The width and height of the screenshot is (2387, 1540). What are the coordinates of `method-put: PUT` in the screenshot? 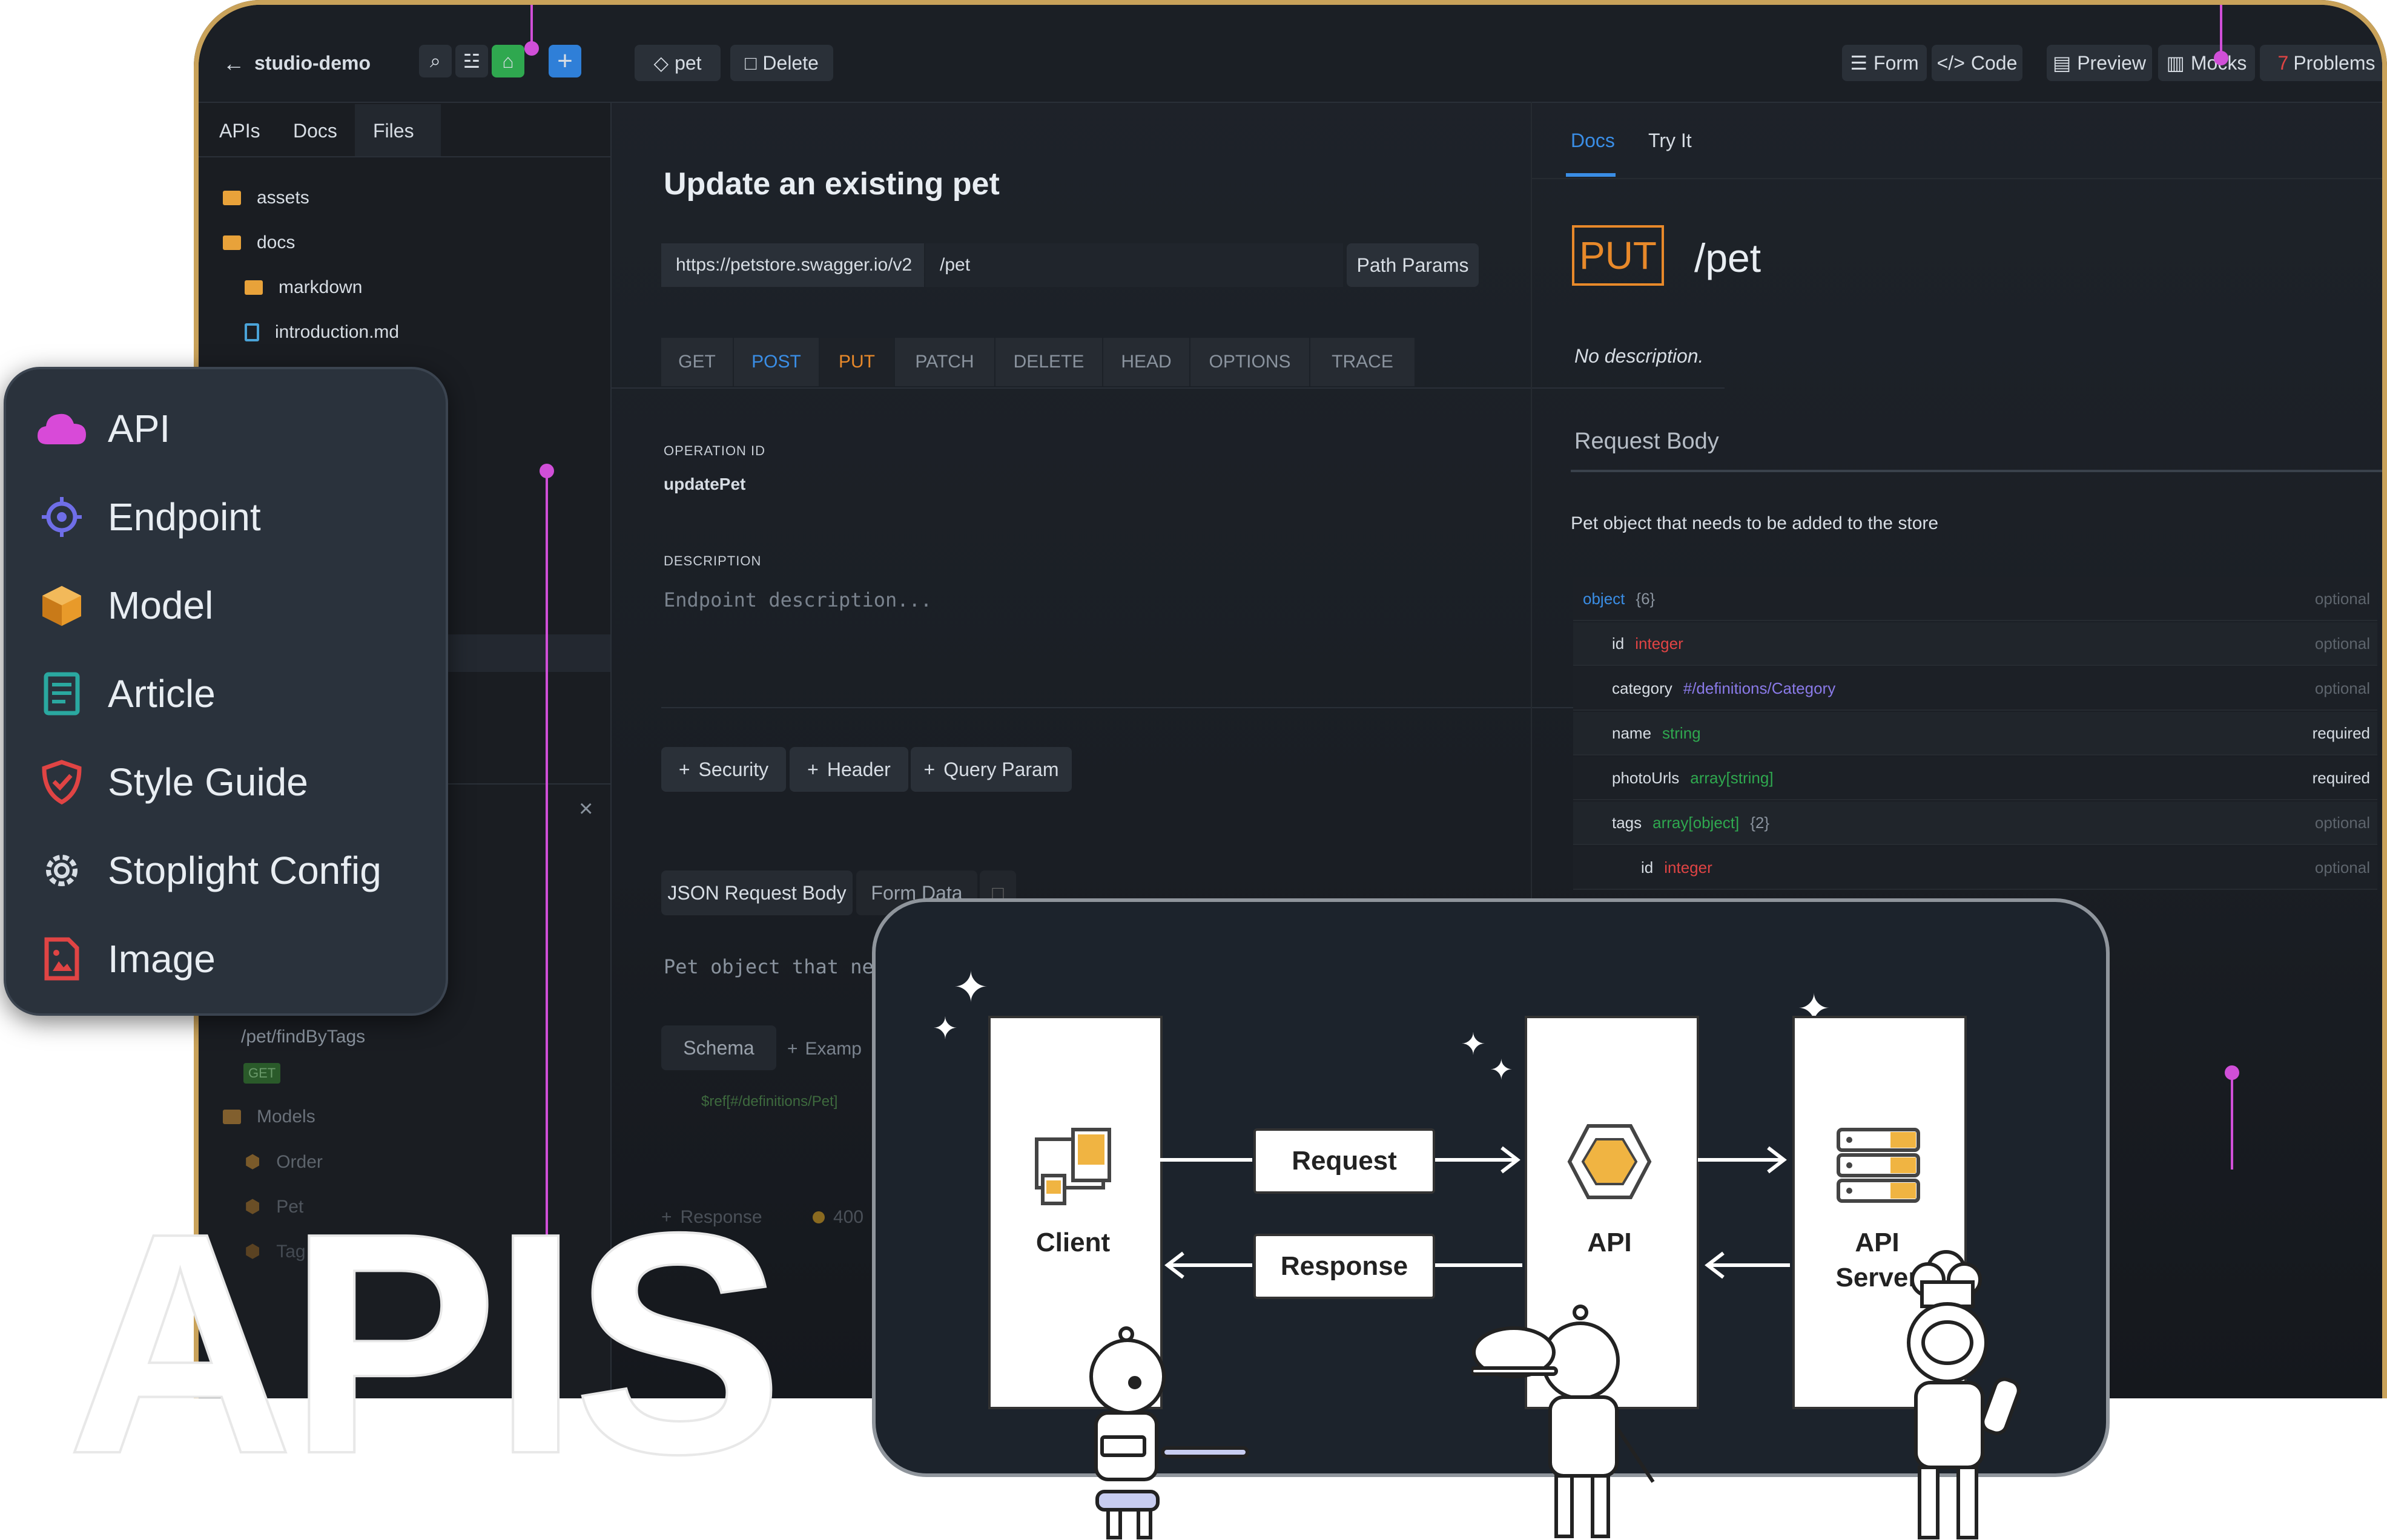 It's located at (857, 362).